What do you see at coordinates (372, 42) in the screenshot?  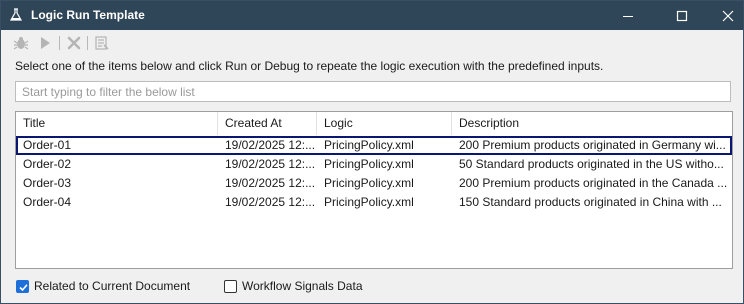 I see `toolbar` at bounding box center [372, 42].